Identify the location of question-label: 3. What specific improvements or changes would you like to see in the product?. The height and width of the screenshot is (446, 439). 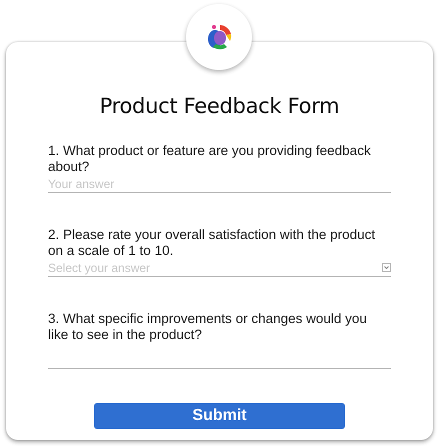
(208, 327).